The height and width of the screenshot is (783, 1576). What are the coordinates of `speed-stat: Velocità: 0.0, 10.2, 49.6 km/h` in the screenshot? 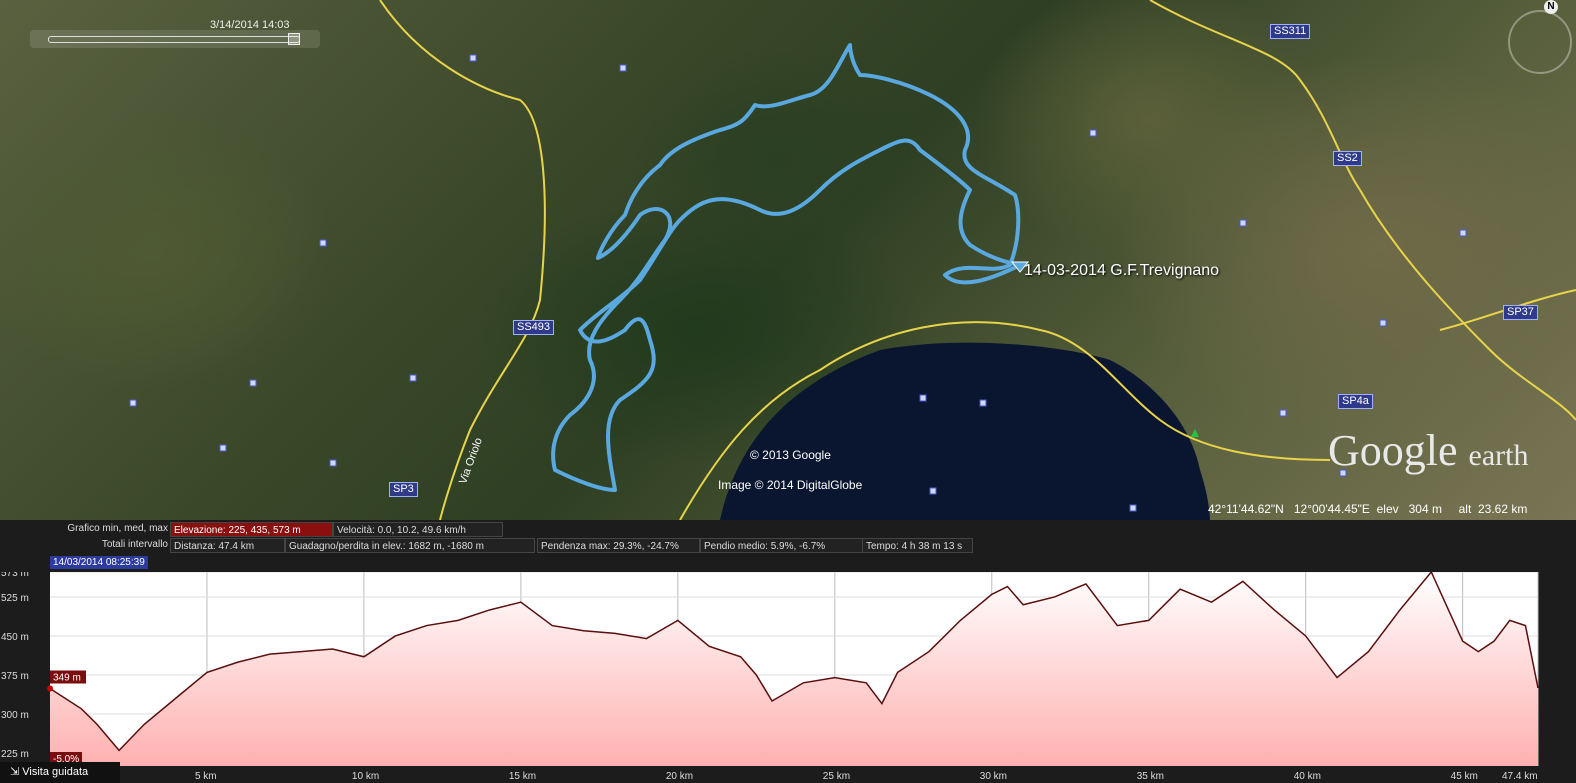 It's located at (418, 529).